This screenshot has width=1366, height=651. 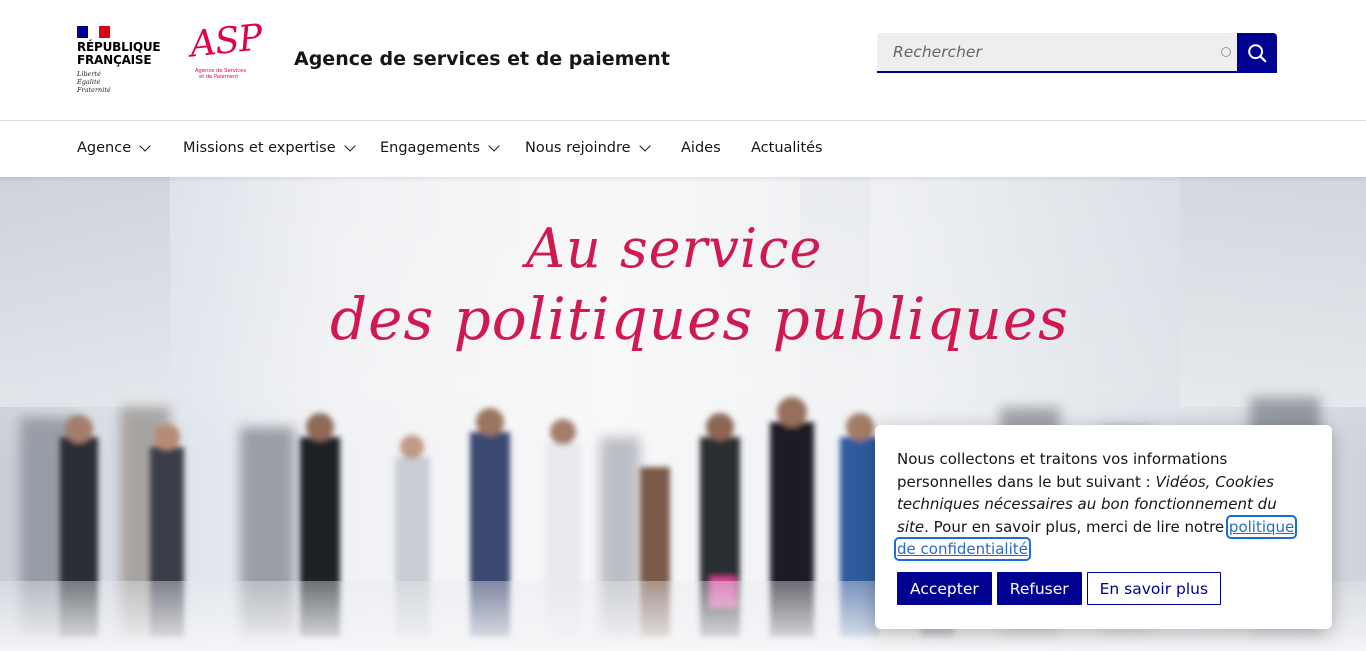 What do you see at coordinates (1057, 53) in the screenshot?
I see `search-input` at bounding box center [1057, 53].